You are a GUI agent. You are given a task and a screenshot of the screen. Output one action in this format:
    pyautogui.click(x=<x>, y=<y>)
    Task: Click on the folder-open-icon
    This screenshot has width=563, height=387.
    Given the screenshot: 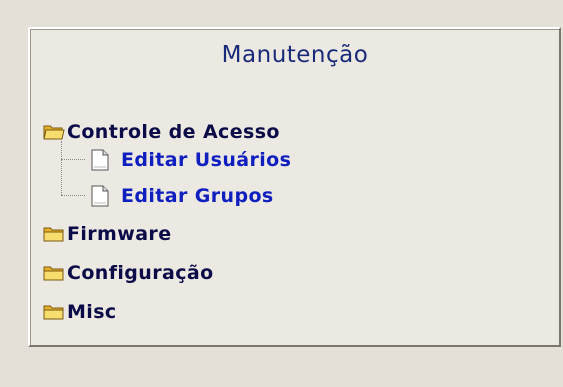 What is the action you would take?
    pyautogui.click(x=54, y=132)
    